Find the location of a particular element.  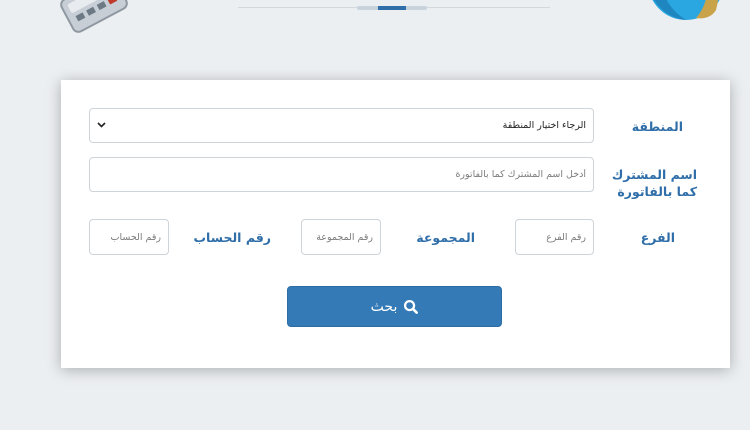

header-divider-accent is located at coordinates (392, 8).